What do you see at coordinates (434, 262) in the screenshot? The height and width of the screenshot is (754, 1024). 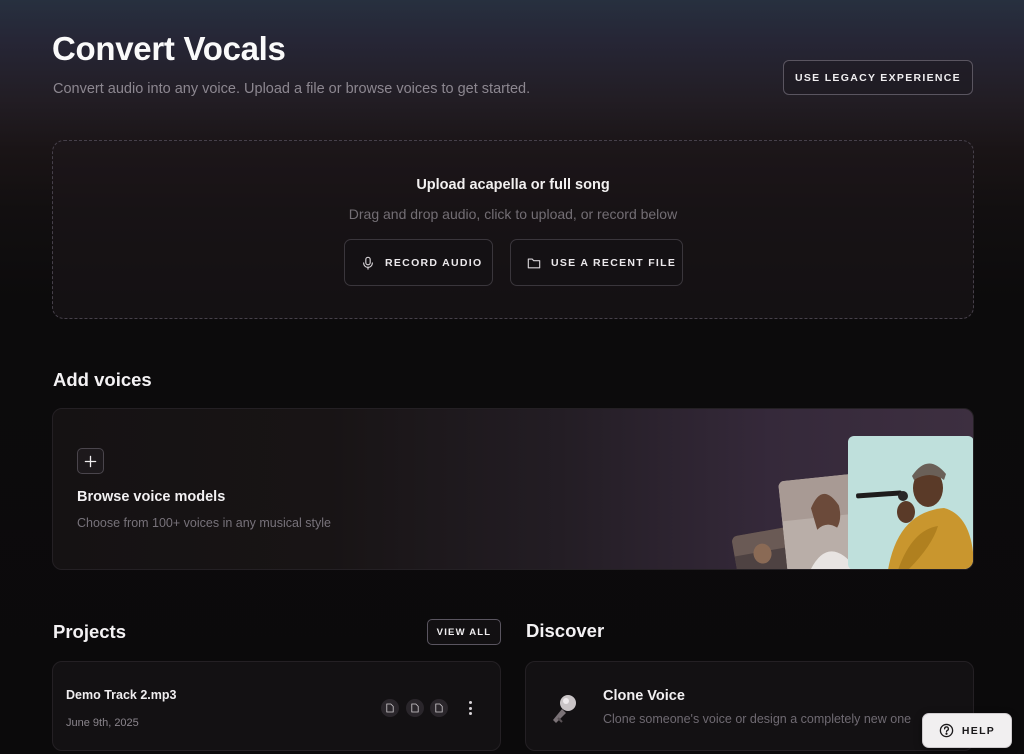 I see `record-audio-label: RECORD AUDIO` at bounding box center [434, 262].